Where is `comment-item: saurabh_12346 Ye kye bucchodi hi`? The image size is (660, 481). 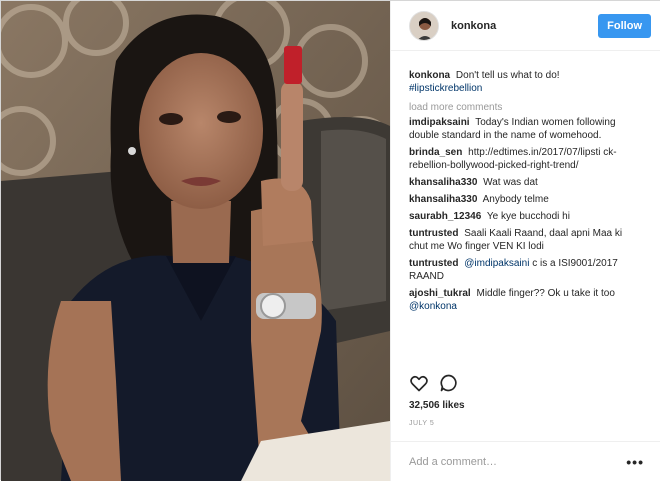
comment-item: saurabh_12346 Ye kye bucchodi hi is located at coordinates (526, 216).